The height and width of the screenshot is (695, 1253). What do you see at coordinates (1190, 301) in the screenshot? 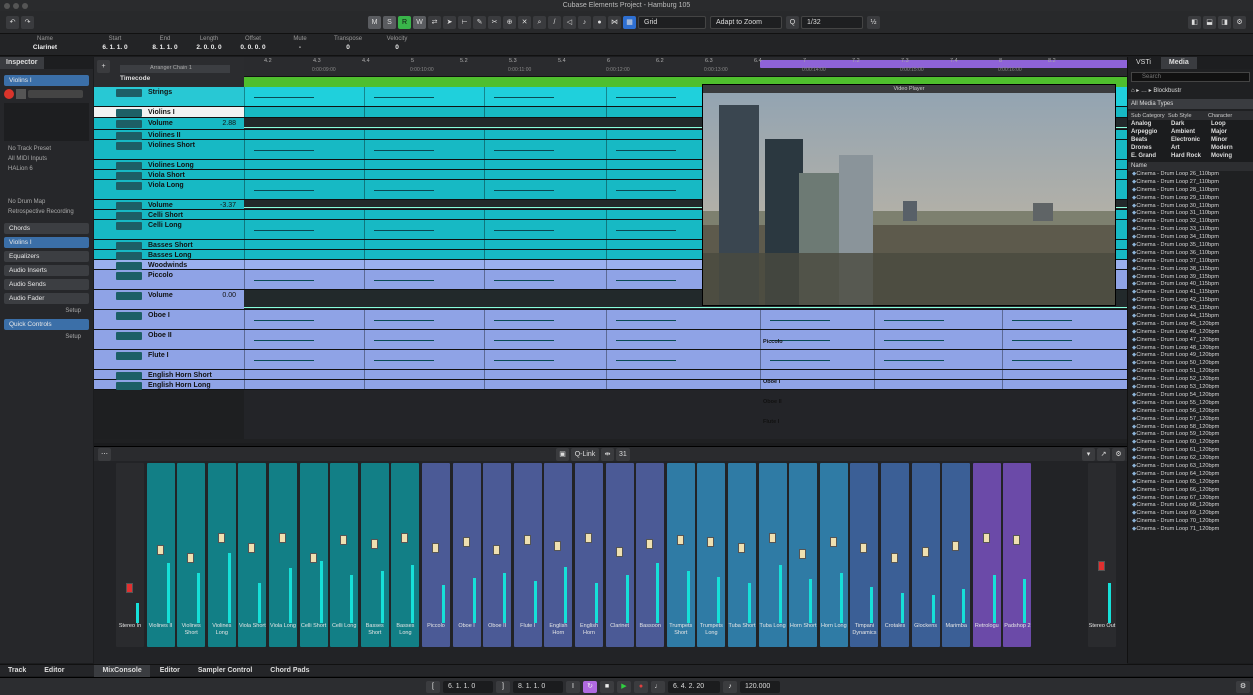
I see `media-result-item: Cinema - Drum Loop 42_115bpm` at bounding box center [1190, 301].